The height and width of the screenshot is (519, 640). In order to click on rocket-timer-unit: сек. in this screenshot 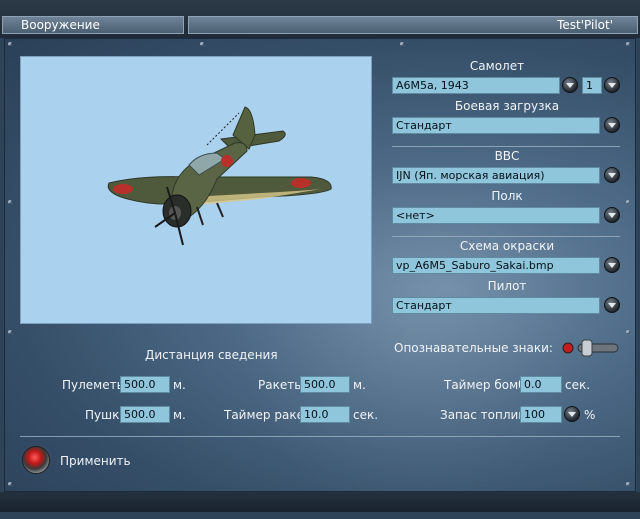, I will do `click(366, 415)`.